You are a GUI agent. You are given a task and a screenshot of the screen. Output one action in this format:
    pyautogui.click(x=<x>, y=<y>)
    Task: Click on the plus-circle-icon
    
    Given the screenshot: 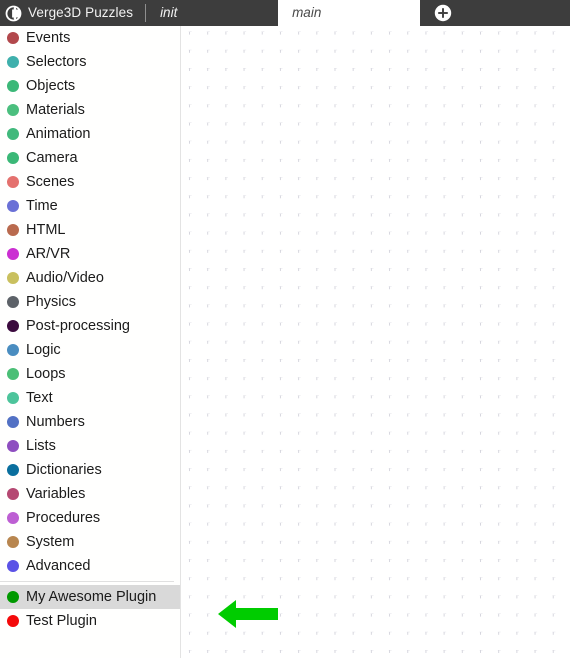 What is the action you would take?
    pyautogui.click(x=443, y=13)
    